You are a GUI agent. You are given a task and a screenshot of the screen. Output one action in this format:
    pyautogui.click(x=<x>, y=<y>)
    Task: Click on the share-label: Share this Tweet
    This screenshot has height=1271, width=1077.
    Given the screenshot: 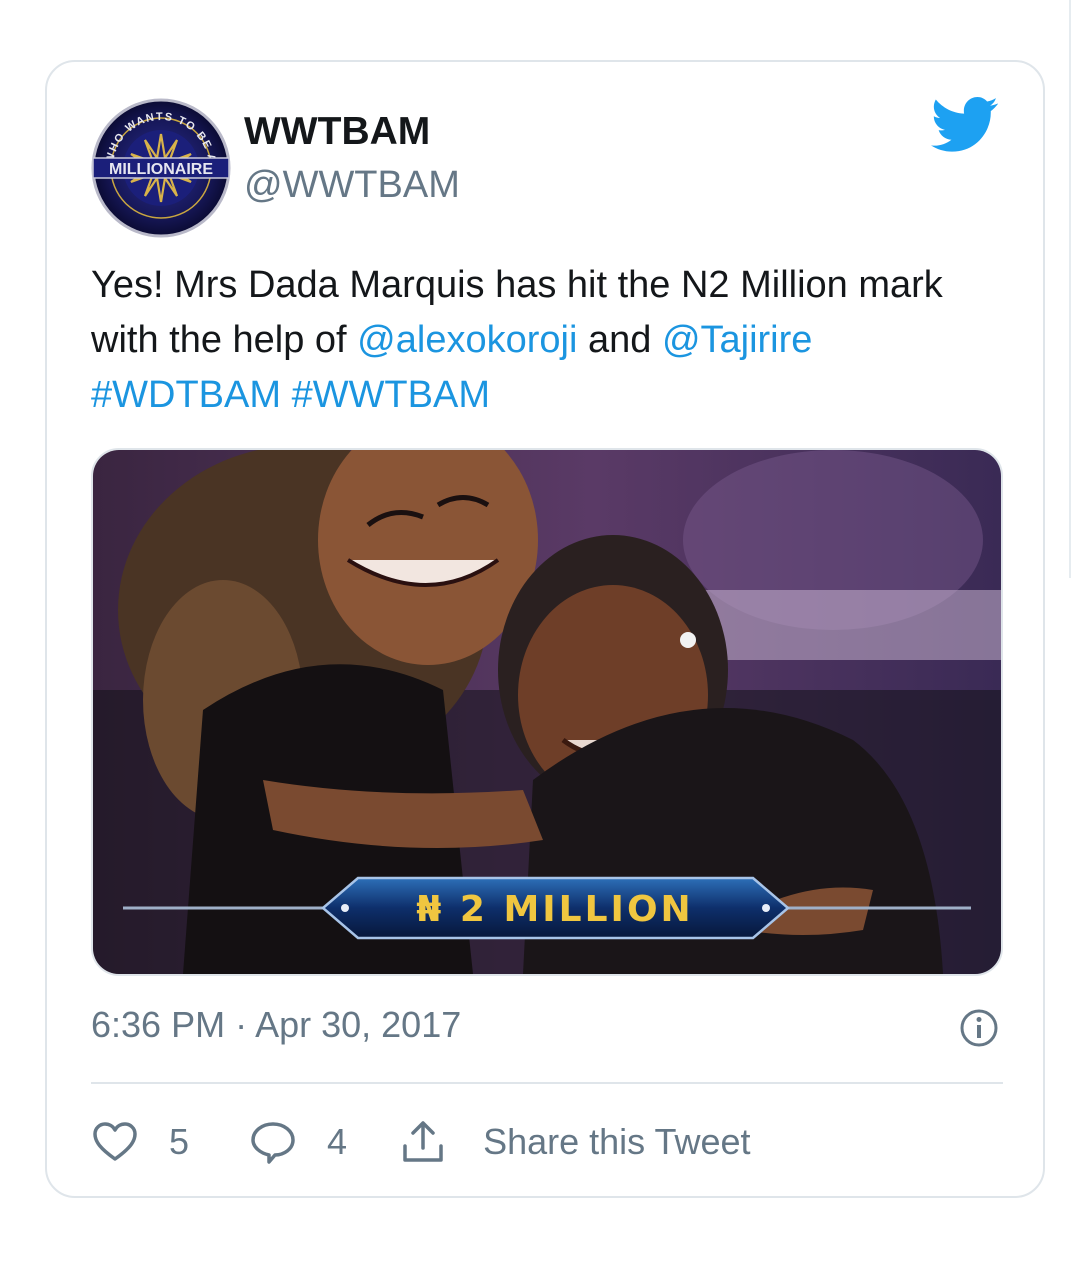 What is the action you would take?
    pyautogui.click(x=617, y=1141)
    